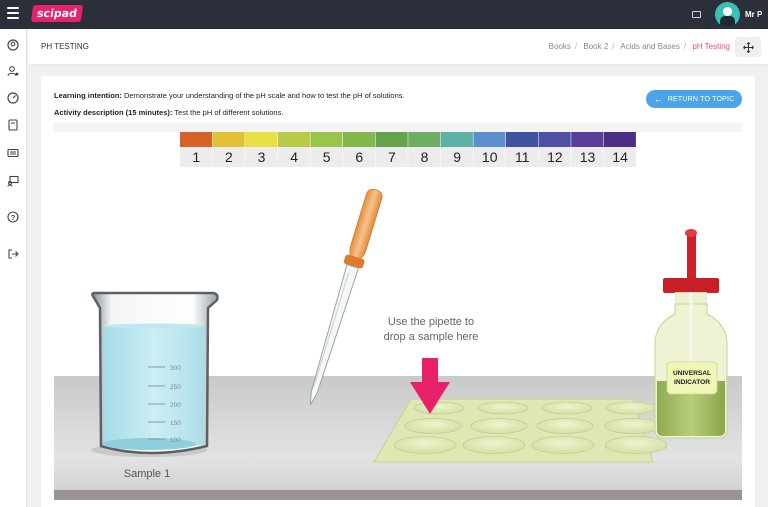  What do you see at coordinates (13, 14) in the screenshot?
I see `menu-icon` at bounding box center [13, 14].